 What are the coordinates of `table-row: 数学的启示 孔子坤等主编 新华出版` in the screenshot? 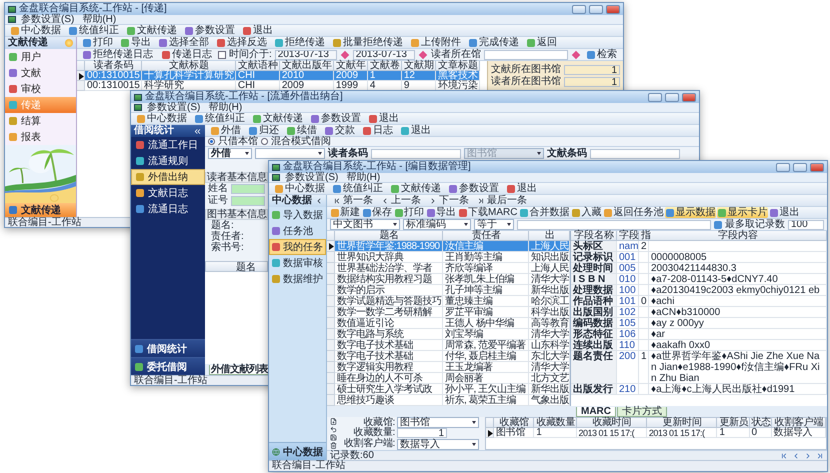 It's located at (448, 290).